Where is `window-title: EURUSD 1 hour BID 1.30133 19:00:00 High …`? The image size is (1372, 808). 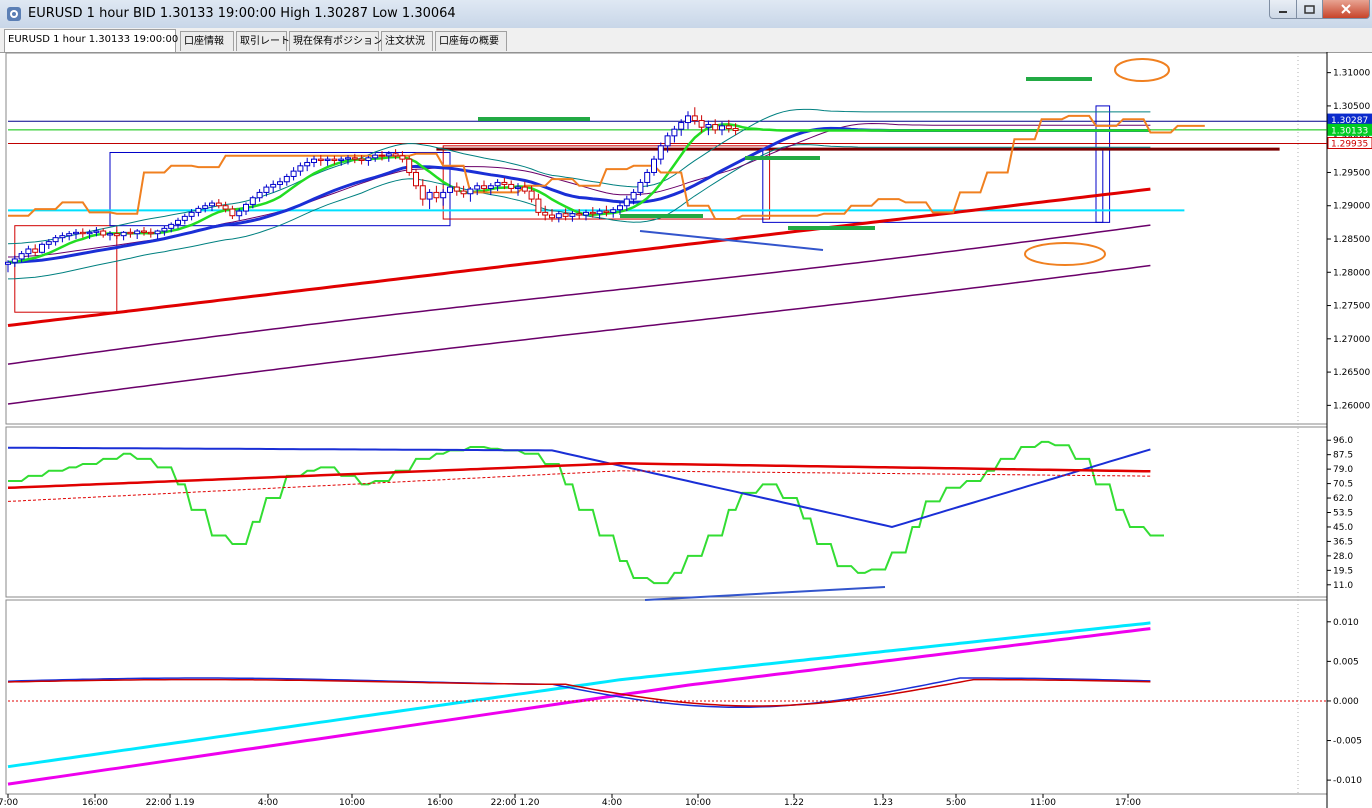
window-title: EURUSD 1 hour BID 1.30133 19:00:00 High … is located at coordinates (242, 13).